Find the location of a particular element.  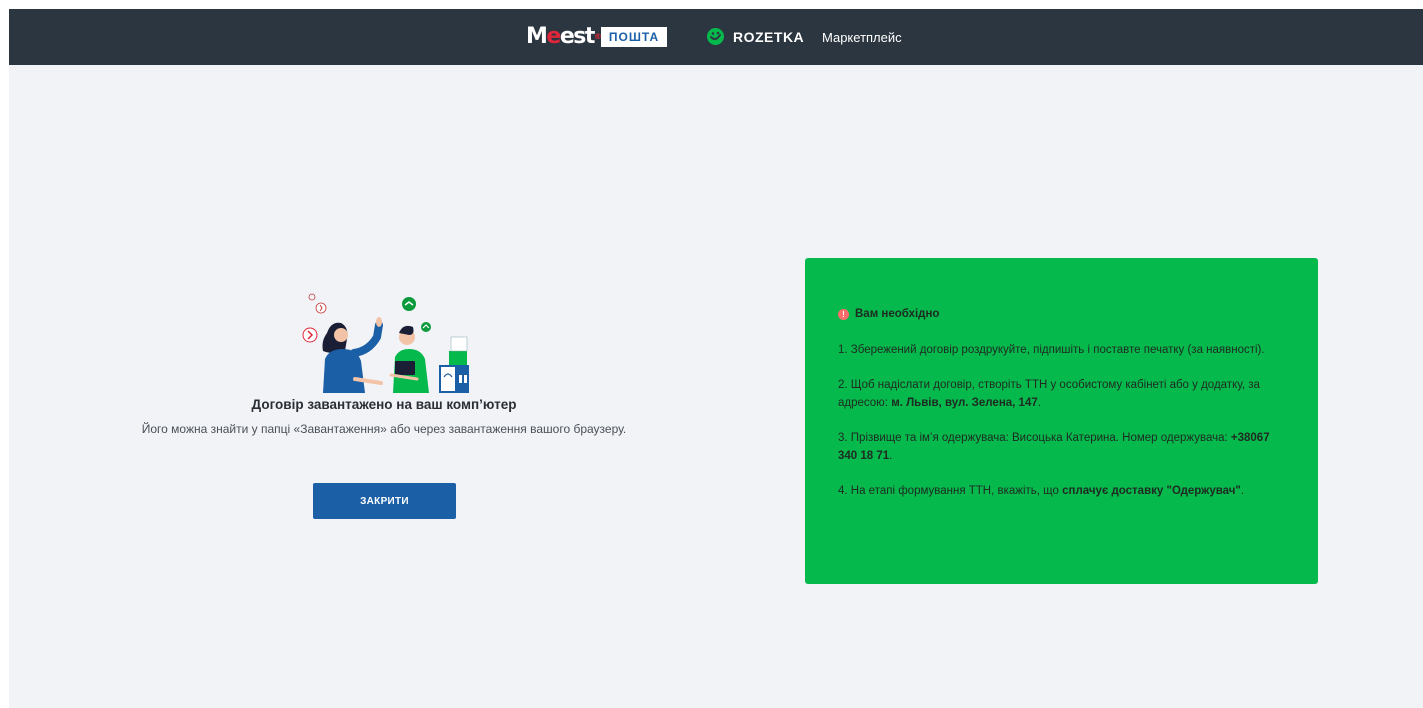

info-heading: ! Вам необхідно is located at coordinates (1063, 315).